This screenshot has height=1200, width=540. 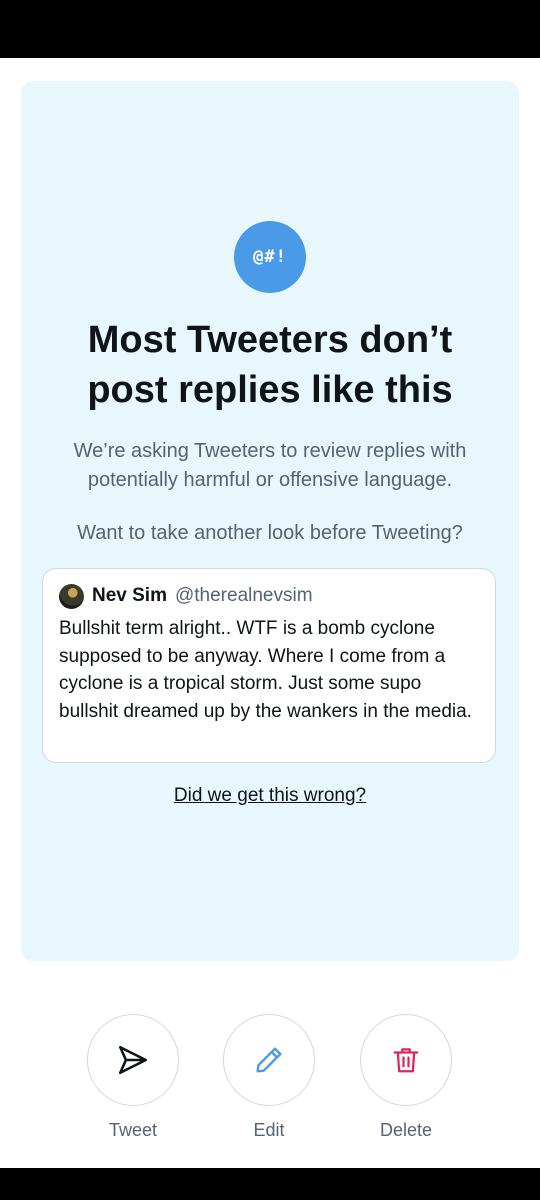 I want to click on pencil-icon, so click(x=269, y=1060).